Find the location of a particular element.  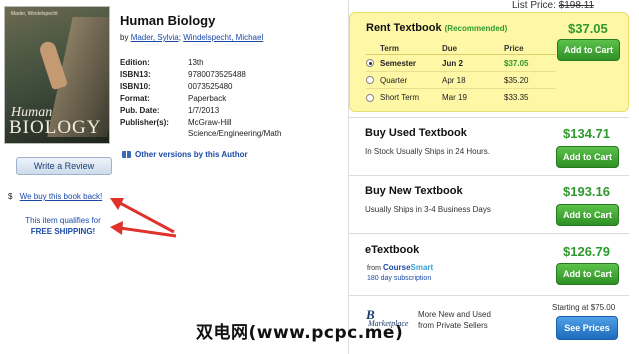

marketplace-starting-price: Starting at $75.00 is located at coordinates (584, 307).